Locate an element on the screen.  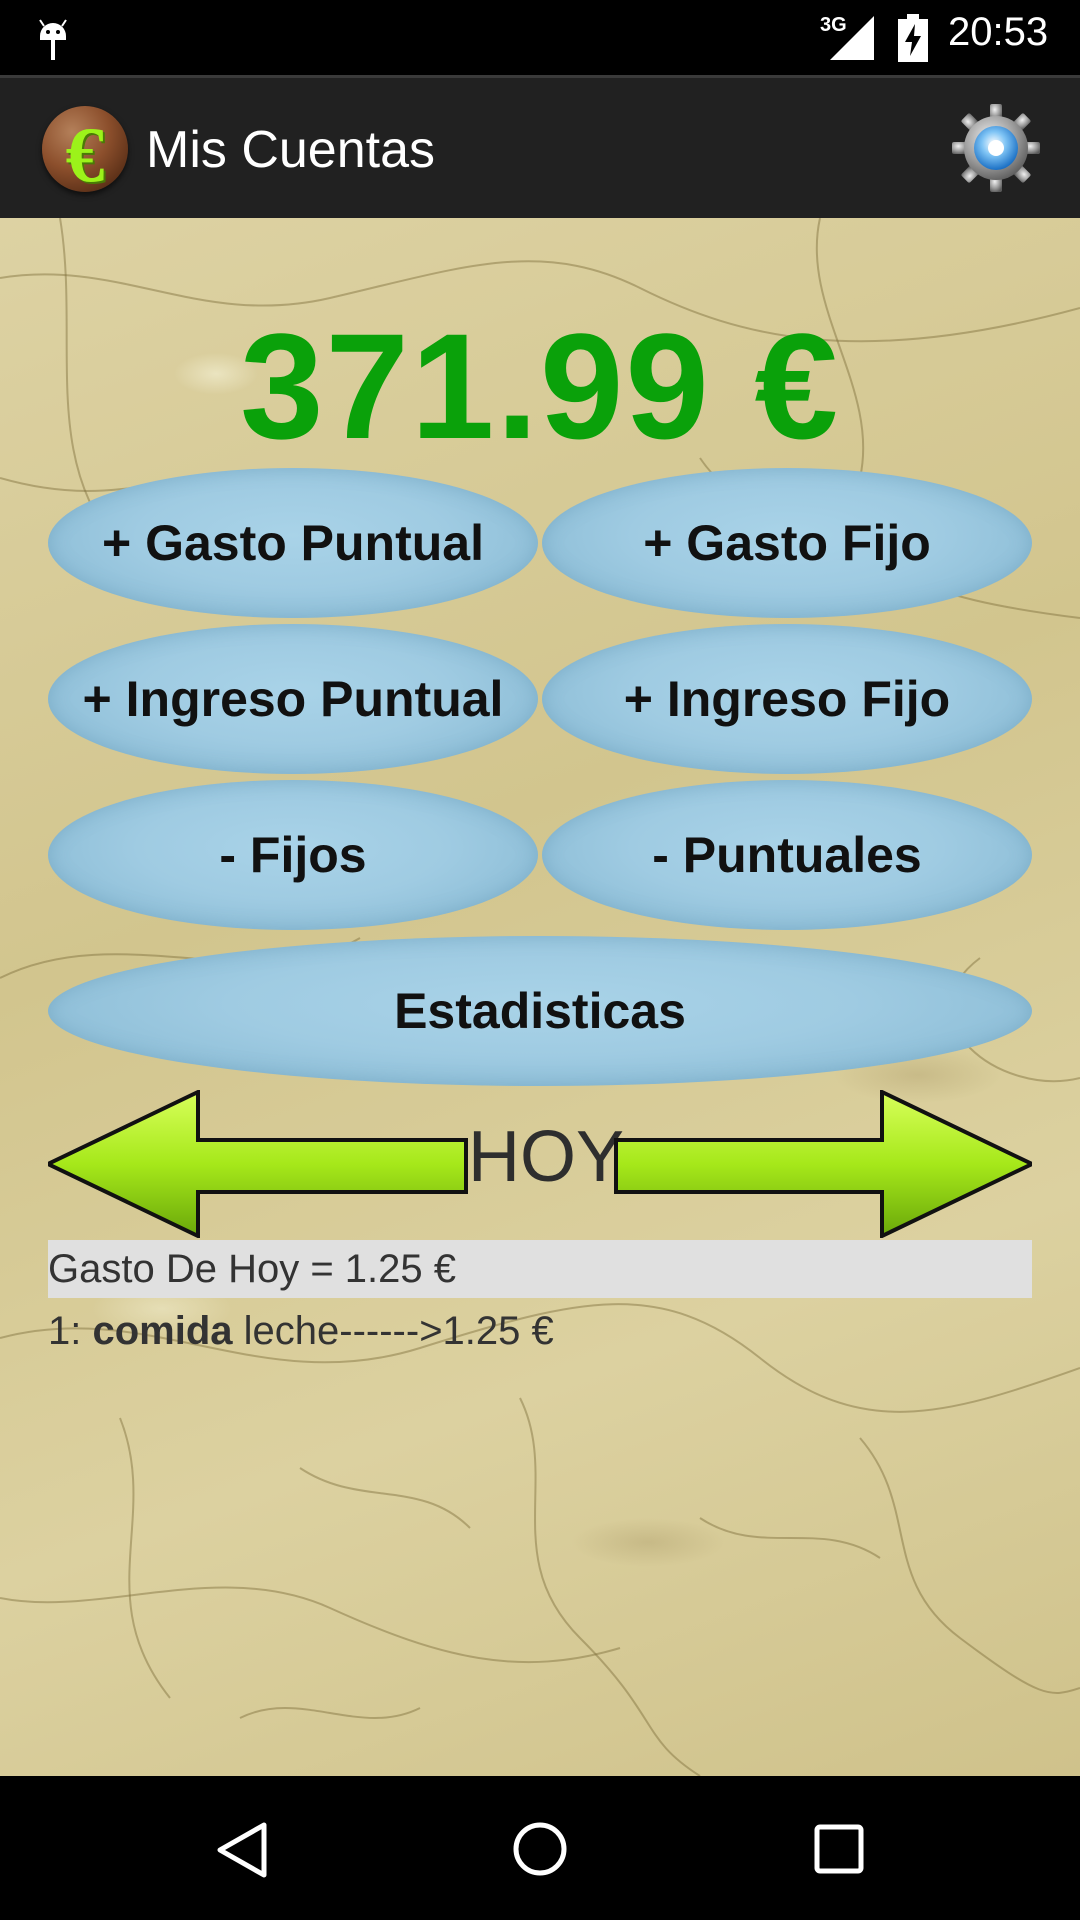
app-title: Mis Cuentas is located at coordinates (290, 150).